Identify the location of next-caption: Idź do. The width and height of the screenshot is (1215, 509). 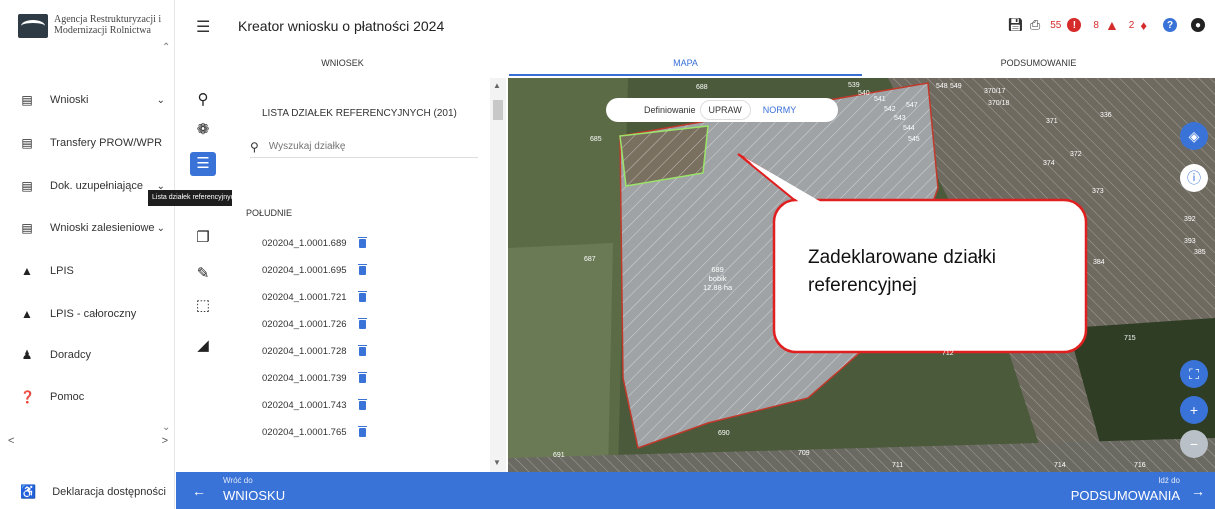
(1169, 480).